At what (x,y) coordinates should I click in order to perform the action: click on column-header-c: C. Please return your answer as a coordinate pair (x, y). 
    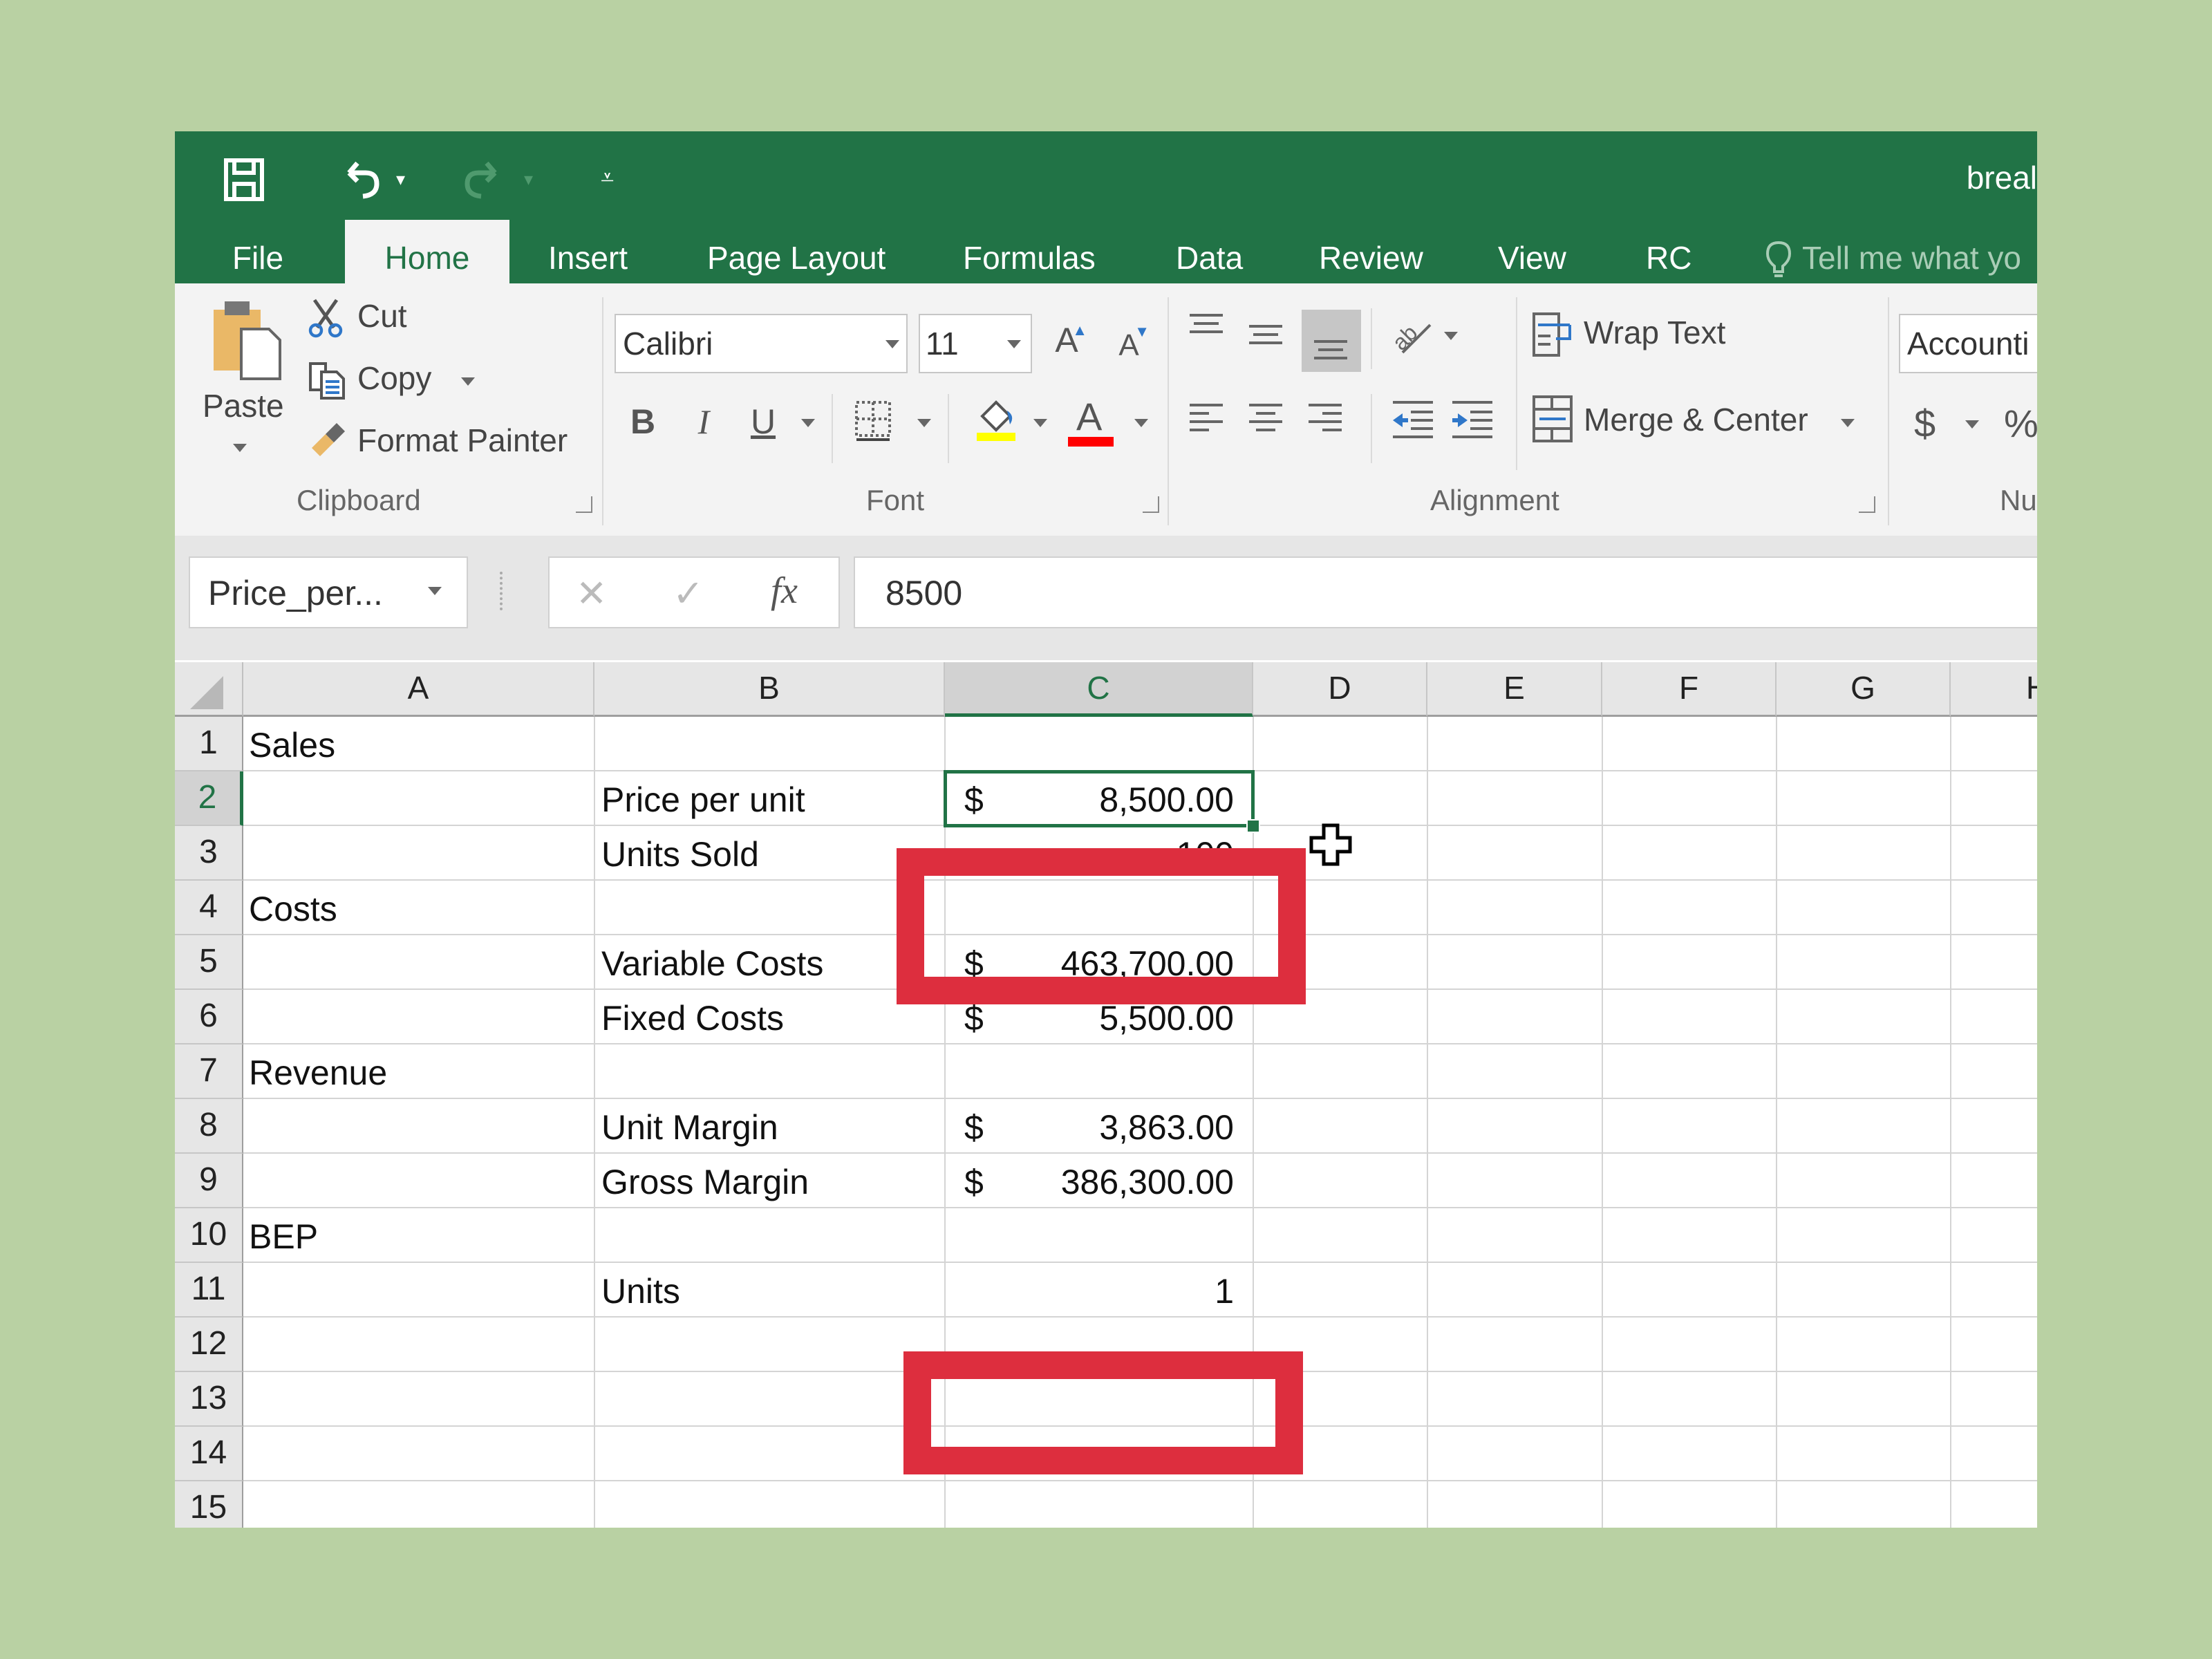
    Looking at the image, I should click on (1099, 690).